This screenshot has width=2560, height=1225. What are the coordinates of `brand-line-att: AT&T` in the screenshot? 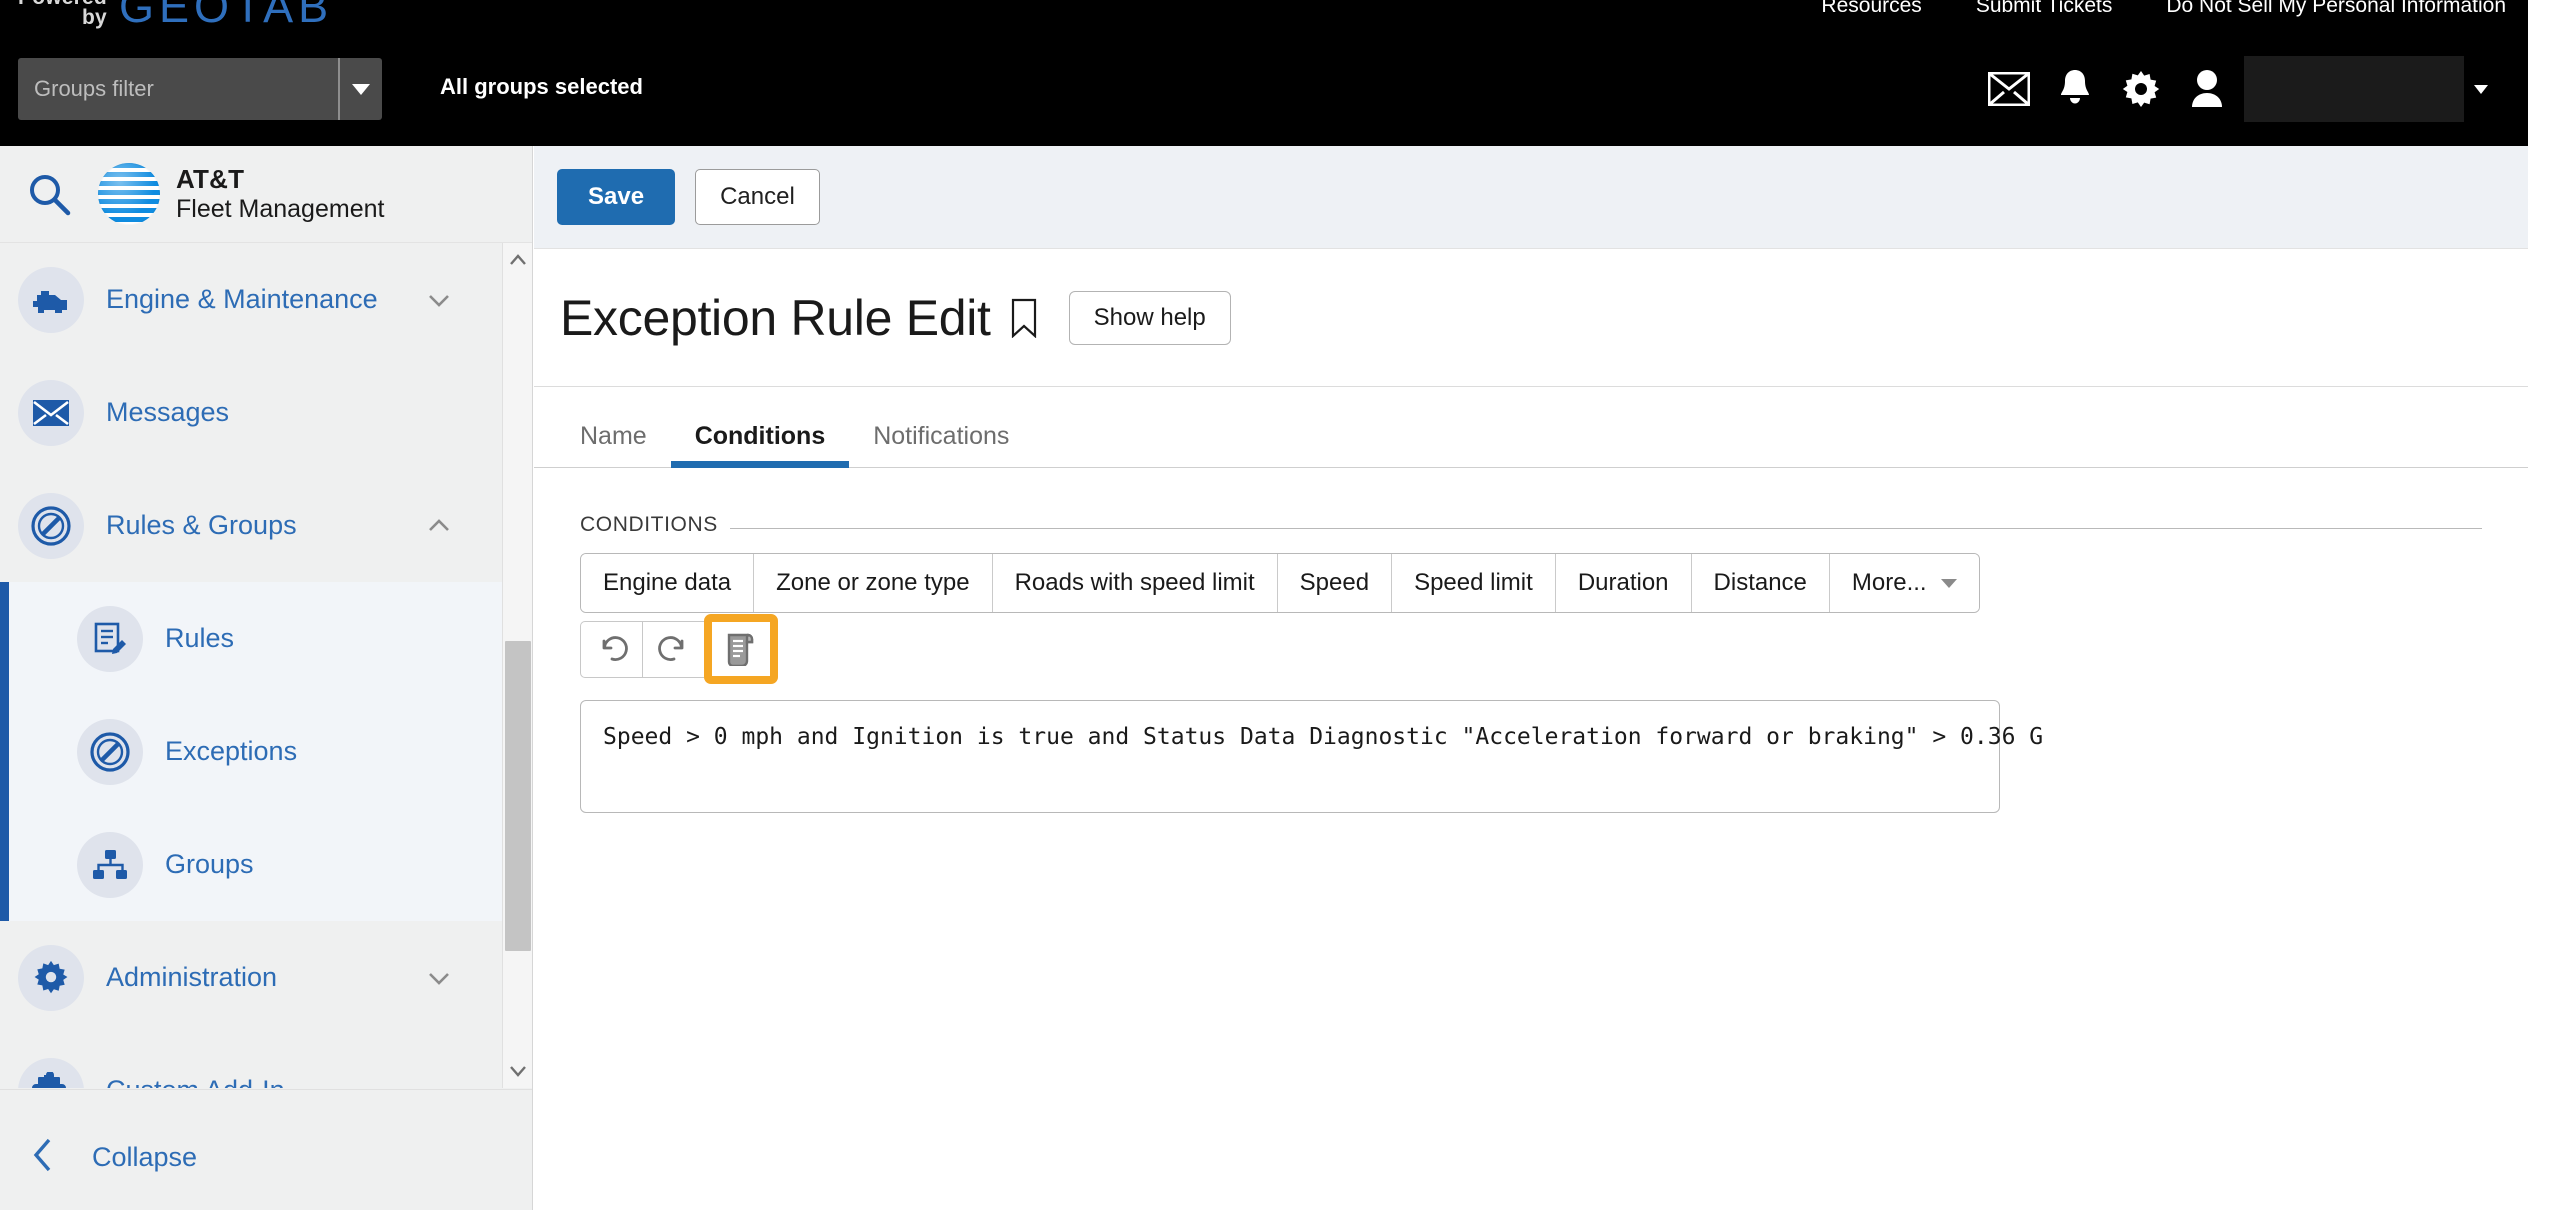 It's located at (210, 179).